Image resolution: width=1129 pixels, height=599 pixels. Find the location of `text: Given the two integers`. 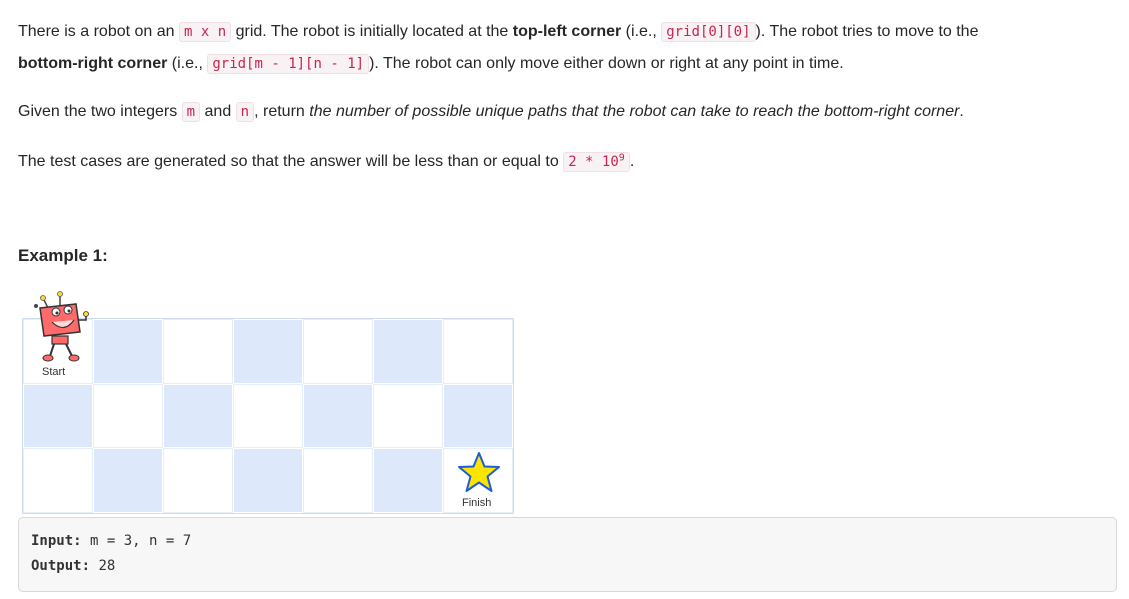

text: Given the two integers is located at coordinates (100, 111).